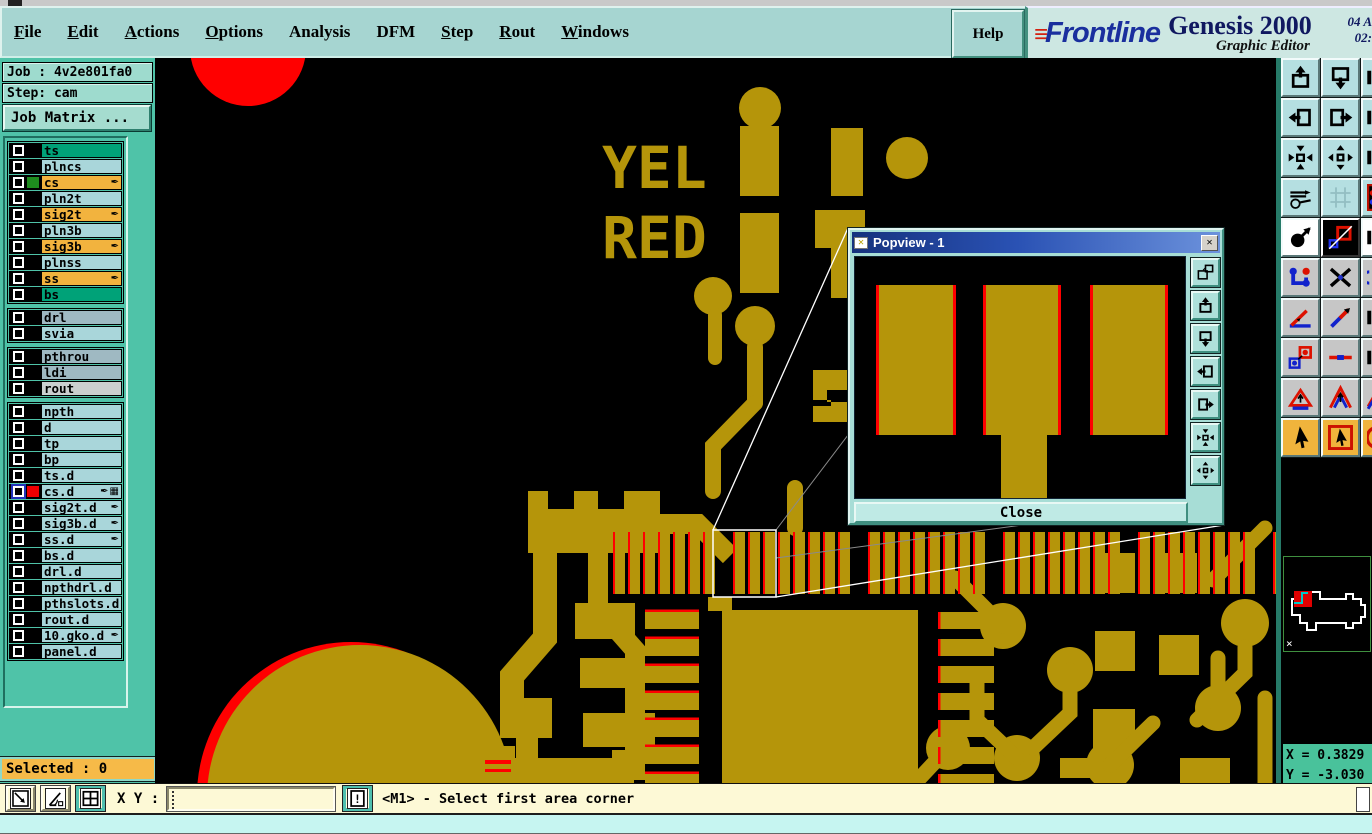 This screenshot has height=834, width=1372. I want to click on overview-minimap: ×, so click(1327, 604).